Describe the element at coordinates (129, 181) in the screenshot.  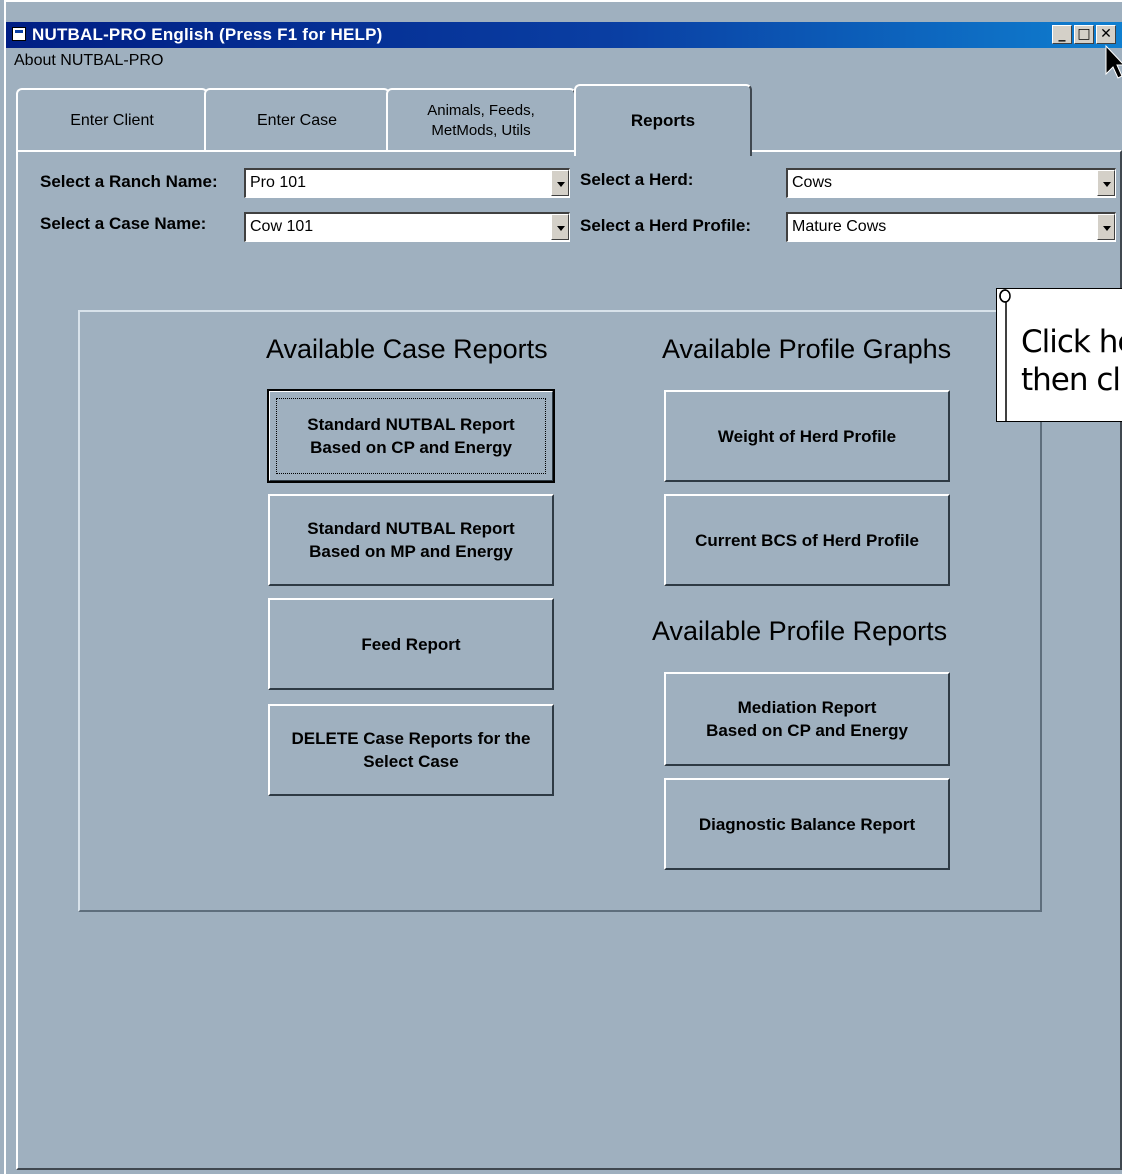
I see `ranch-name-label: Select a Ranch Name:` at that location.